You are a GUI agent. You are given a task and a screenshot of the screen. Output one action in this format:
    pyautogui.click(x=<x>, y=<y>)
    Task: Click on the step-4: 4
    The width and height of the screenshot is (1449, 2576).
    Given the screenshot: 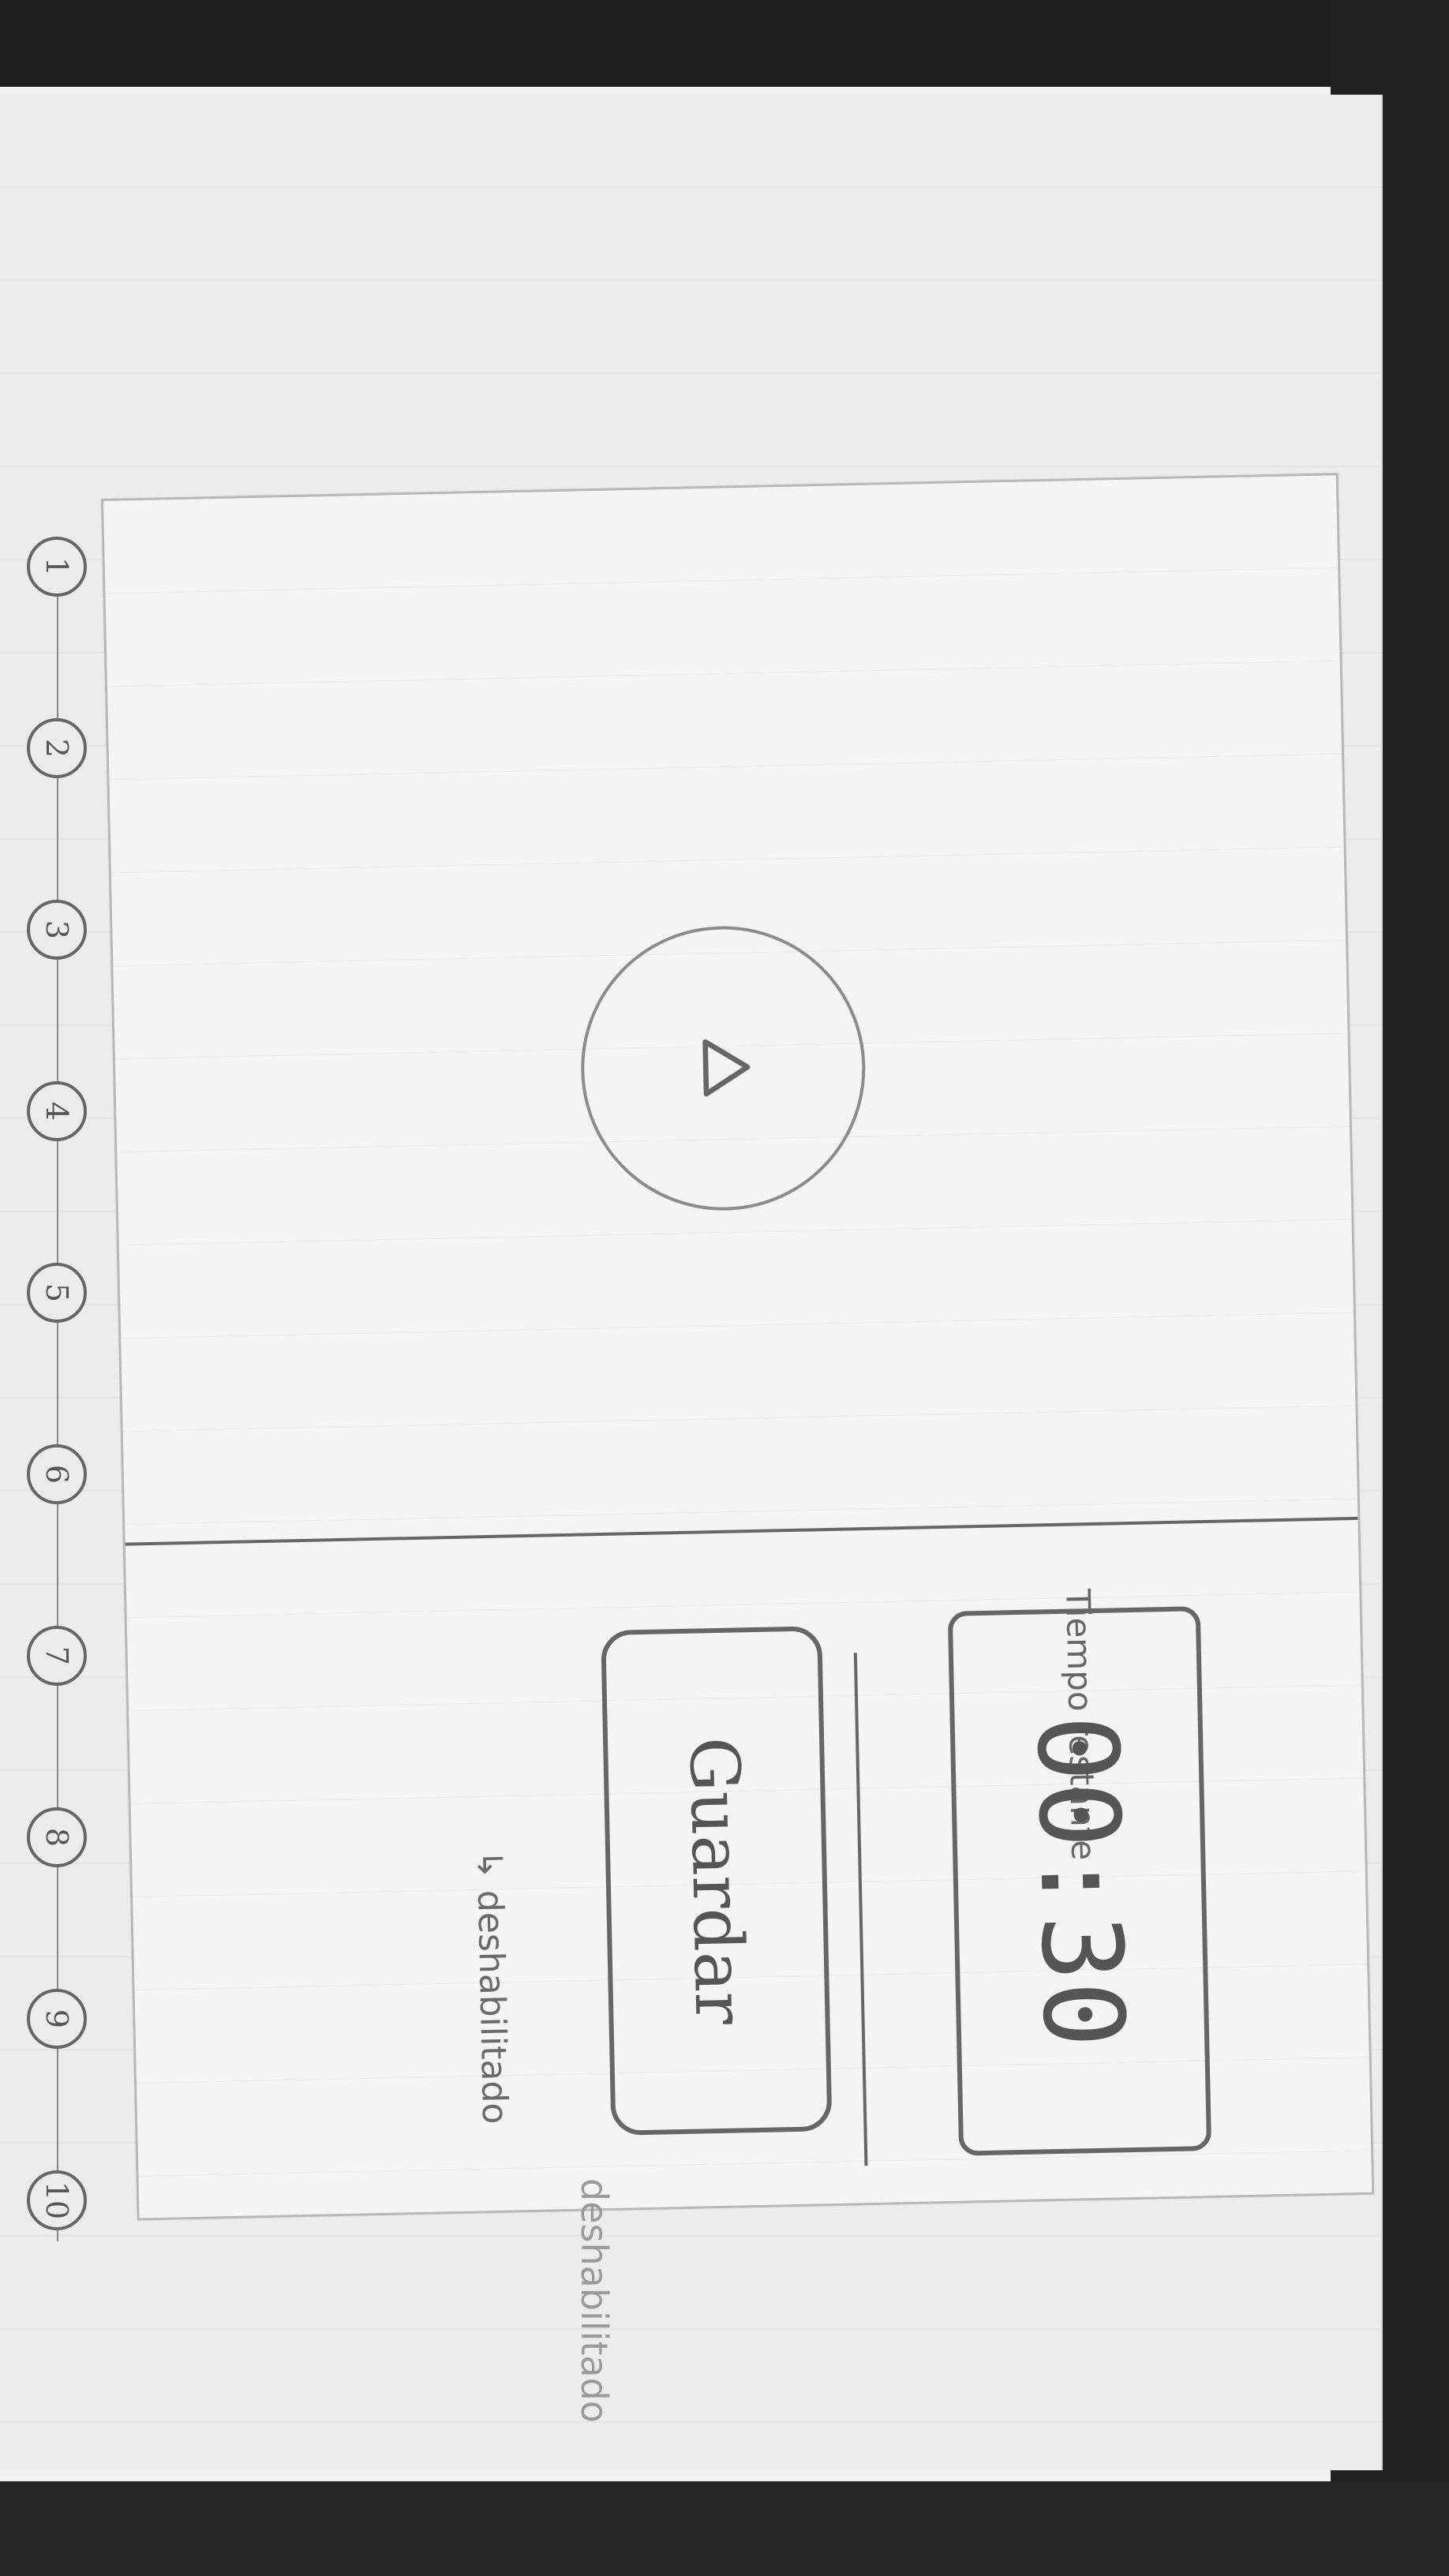 What is the action you would take?
    pyautogui.click(x=57, y=1111)
    